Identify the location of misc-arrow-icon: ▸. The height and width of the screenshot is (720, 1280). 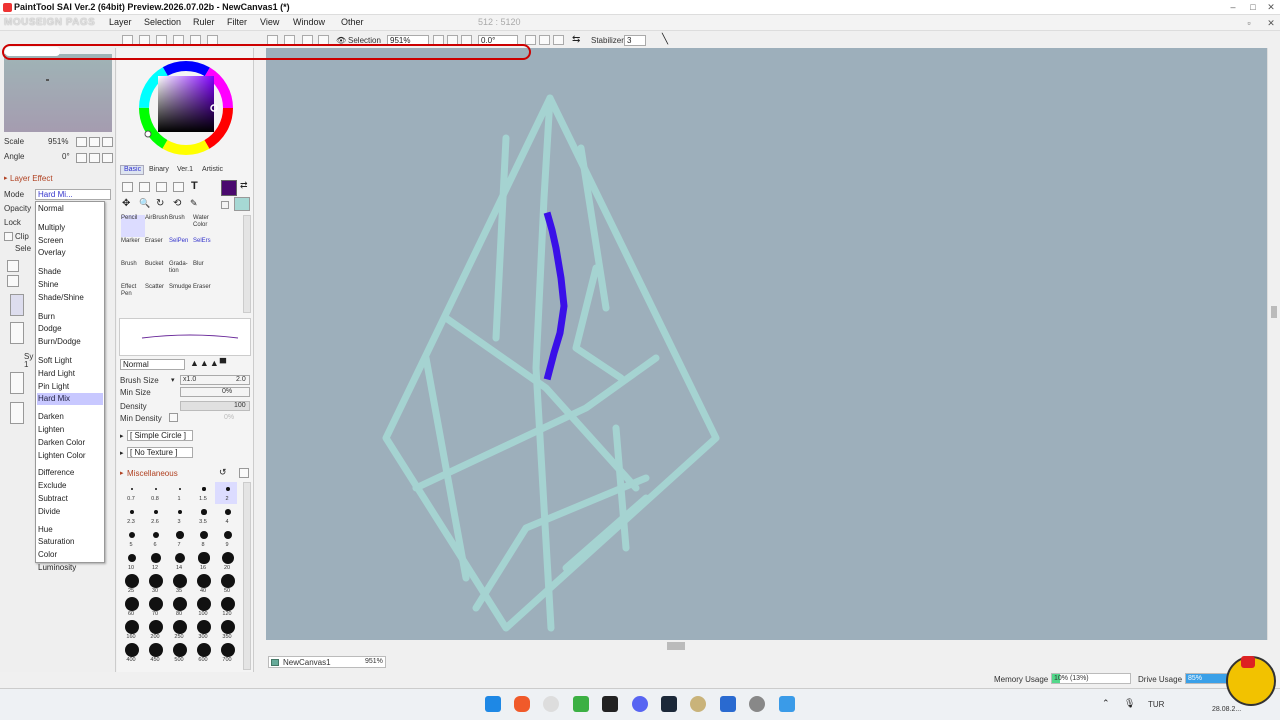
(122, 473).